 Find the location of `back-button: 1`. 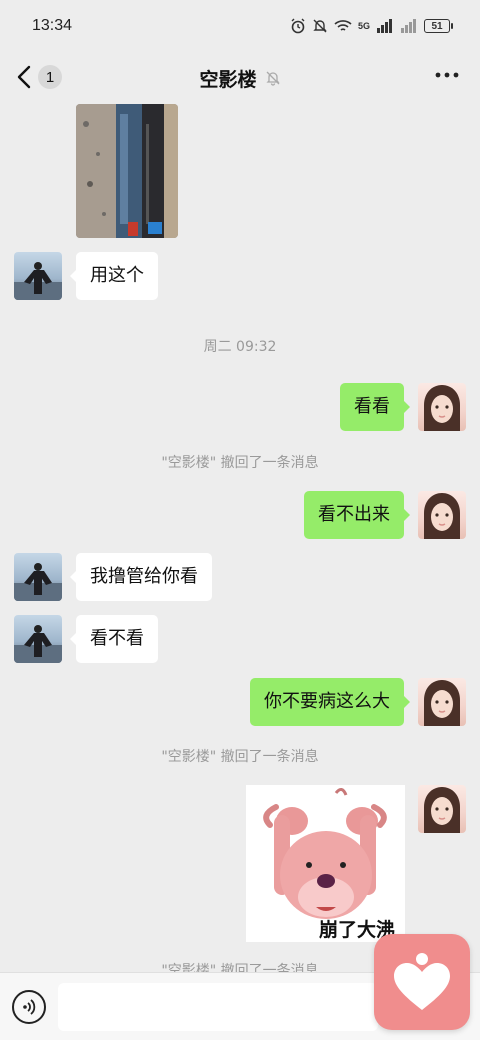

back-button: 1 is located at coordinates (39, 77).